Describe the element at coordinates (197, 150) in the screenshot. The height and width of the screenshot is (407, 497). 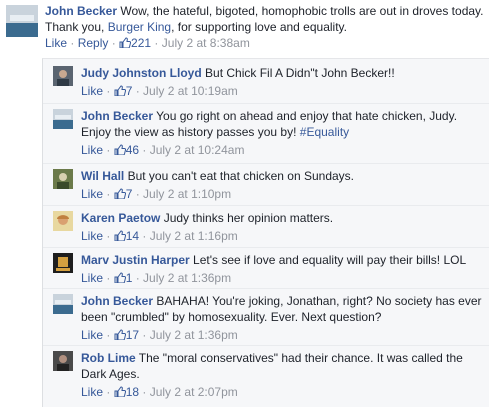
I see `timestamp: July 2 at 10:24am` at that location.